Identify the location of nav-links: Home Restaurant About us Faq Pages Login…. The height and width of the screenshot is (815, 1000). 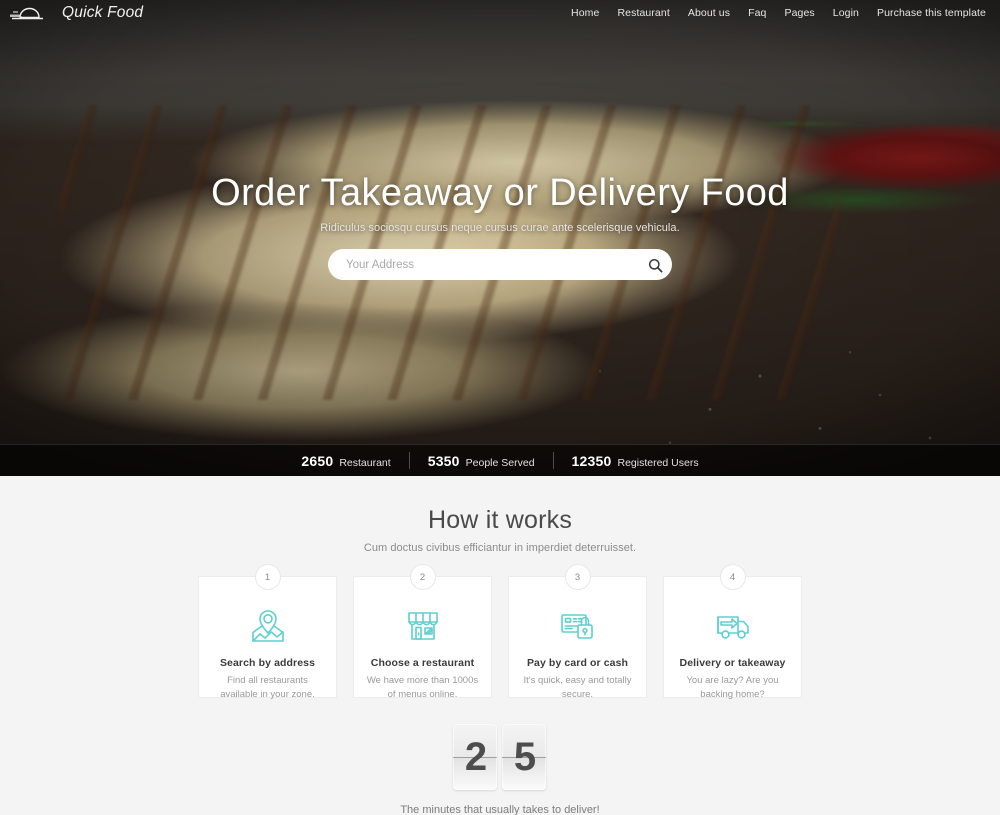
(778, 13).